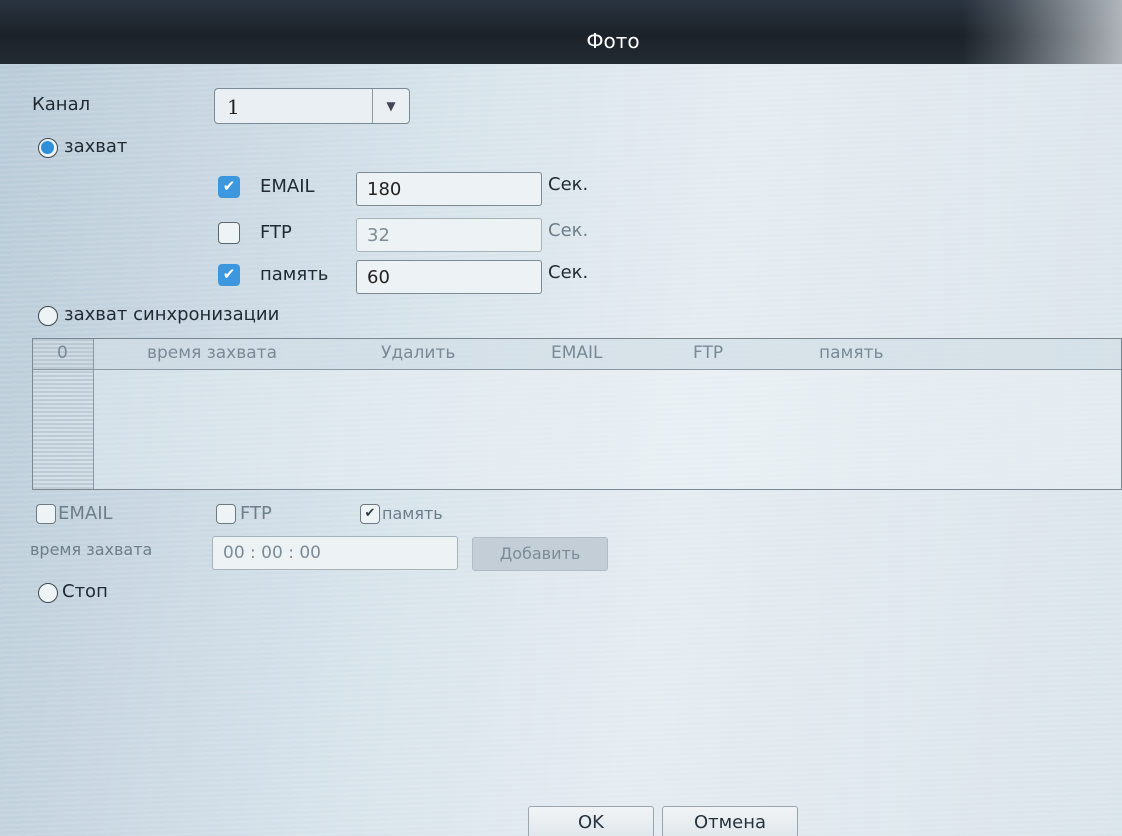 This screenshot has width=1122, height=836. Describe the element at coordinates (48, 593) in the screenshot. I see `stop-radio` at that location.